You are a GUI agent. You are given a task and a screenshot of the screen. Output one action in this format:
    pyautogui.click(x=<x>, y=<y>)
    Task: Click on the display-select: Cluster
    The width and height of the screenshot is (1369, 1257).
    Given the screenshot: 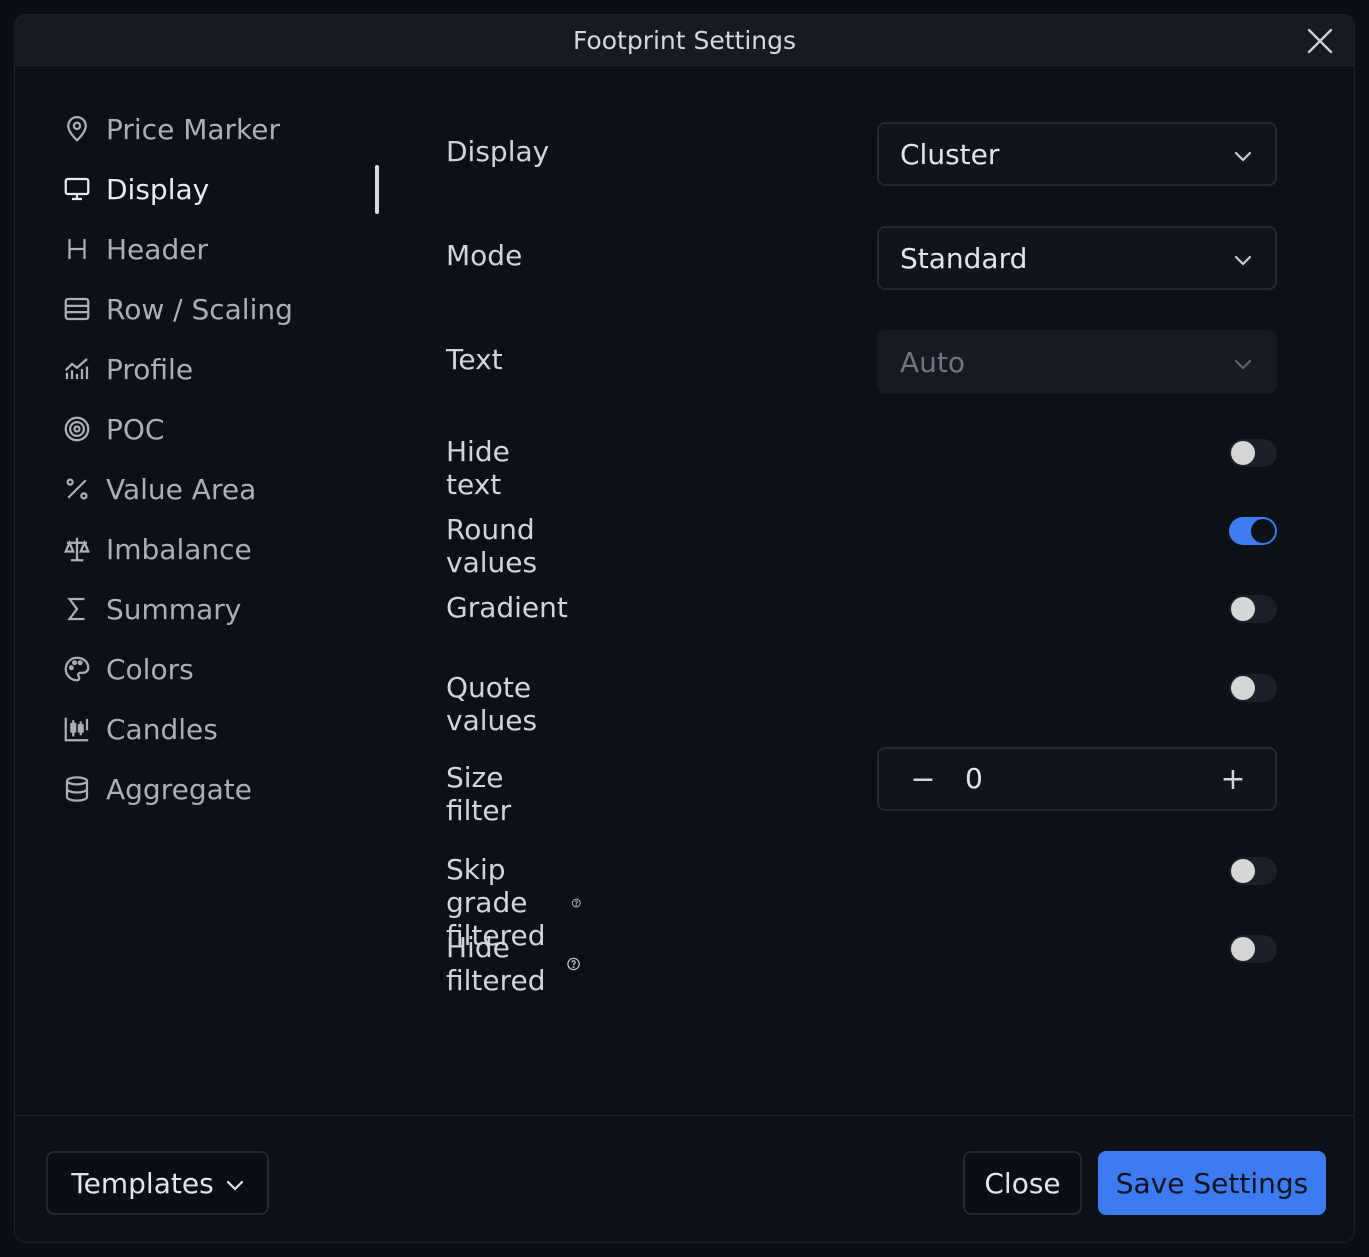 What is the action you would take?
    pyautogui.click(x=1077, y=154)
    